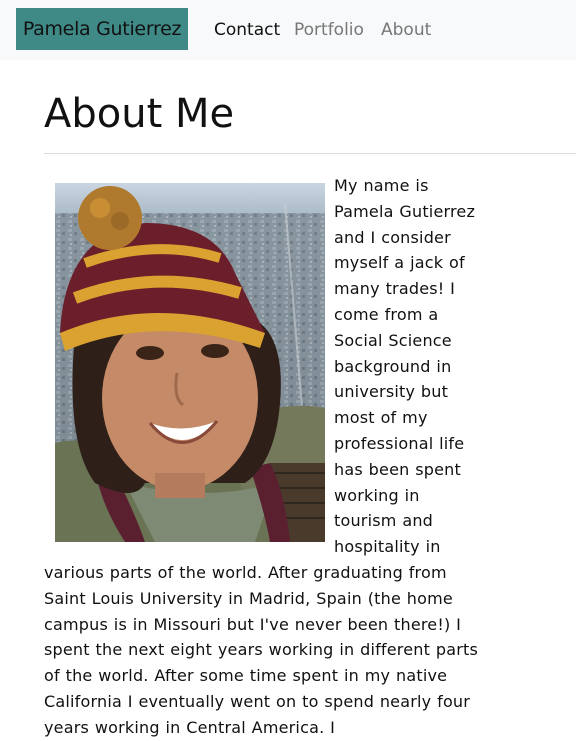 The width and height of the screenshot is (576, 741). Describe the element at coordinates (288, 30) in the screenshot. I see `navbar: Pamela Gutierrez Contact Portfolio About` at that location.